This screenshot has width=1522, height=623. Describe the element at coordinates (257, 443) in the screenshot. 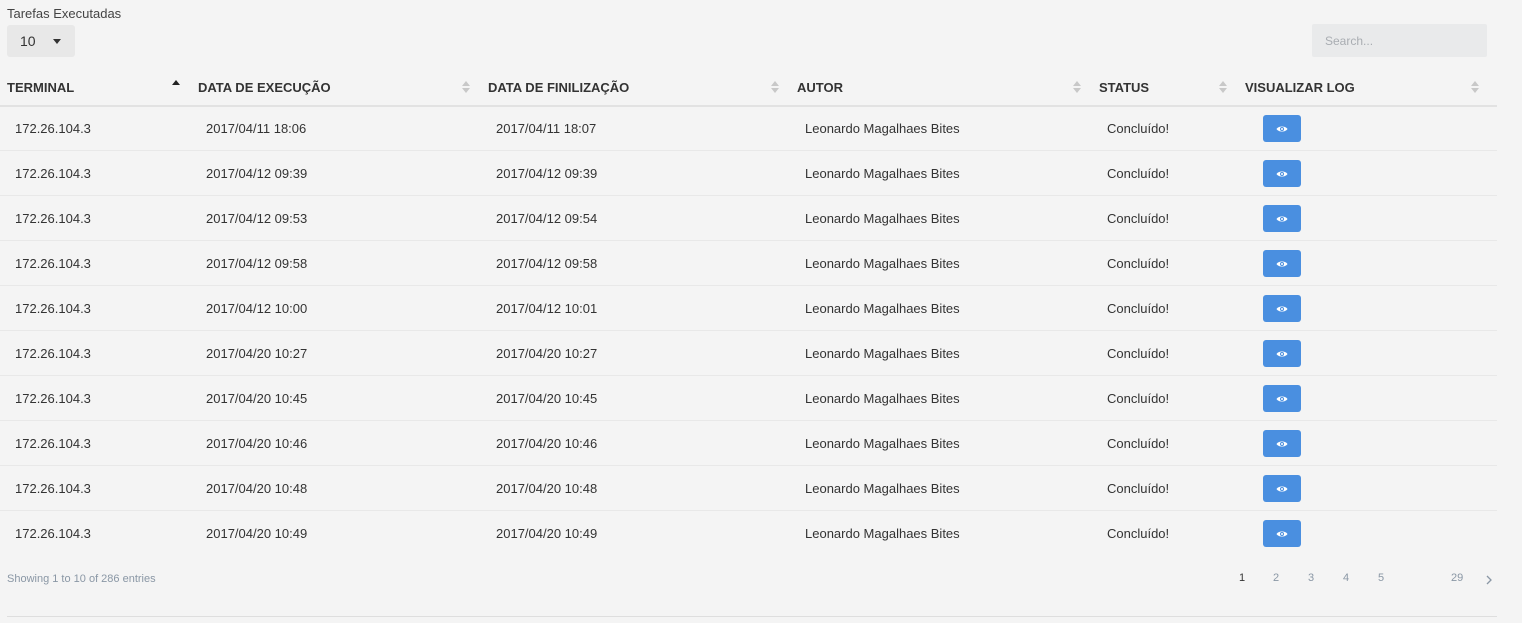

I see `cell-data-execucao: 2017/04/20 10:46` at that location.